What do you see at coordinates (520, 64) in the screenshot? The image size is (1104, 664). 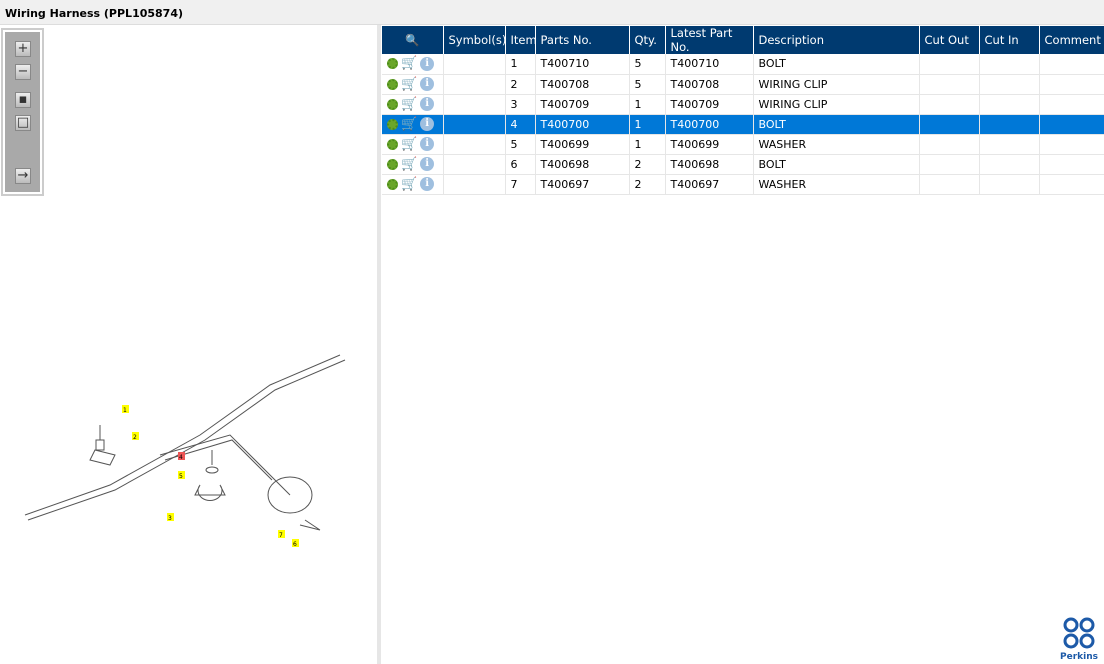 I see `cell-item: 1` at bounding box center [520, 64].